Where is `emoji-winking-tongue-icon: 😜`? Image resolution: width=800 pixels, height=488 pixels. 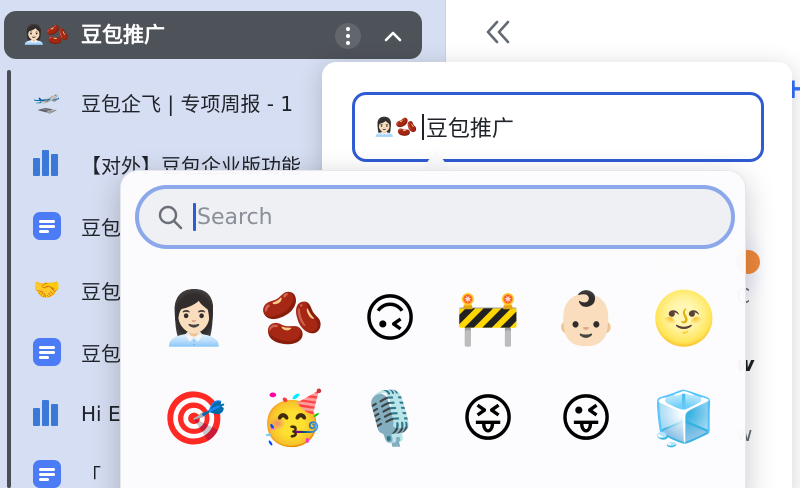
emoji-winking-tongue-icon: 😜 is located at coordinates (586, 419).